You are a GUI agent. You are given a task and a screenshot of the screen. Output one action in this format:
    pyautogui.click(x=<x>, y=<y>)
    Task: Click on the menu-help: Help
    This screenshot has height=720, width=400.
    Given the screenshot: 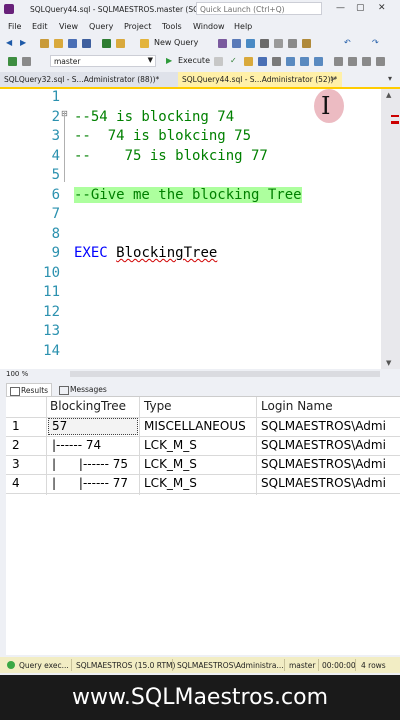 What is the action you would take?
    pyautogui.click(x=243, y=26)
    